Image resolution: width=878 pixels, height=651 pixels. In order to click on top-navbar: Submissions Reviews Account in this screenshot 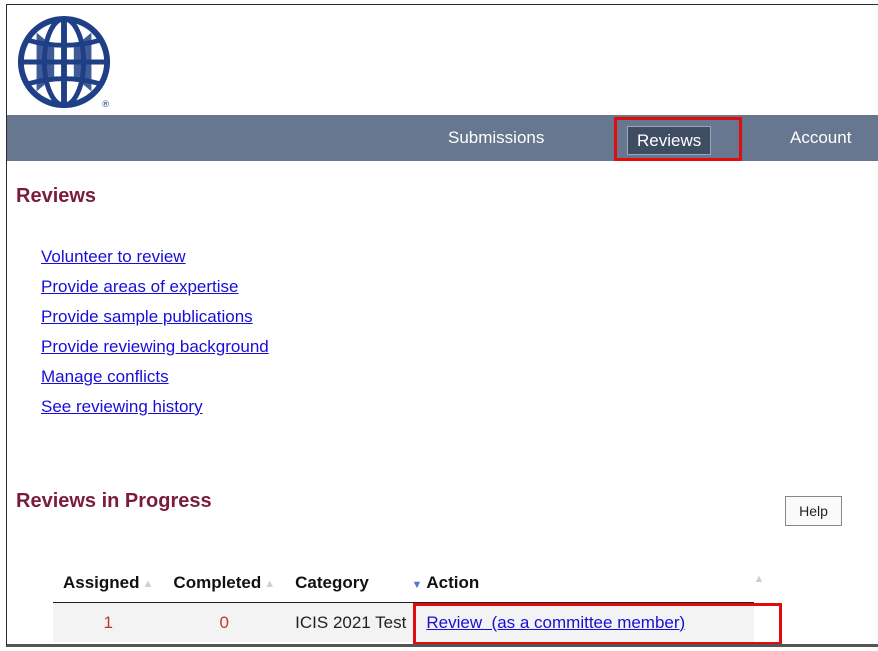, I will do `click(442, 138)`.